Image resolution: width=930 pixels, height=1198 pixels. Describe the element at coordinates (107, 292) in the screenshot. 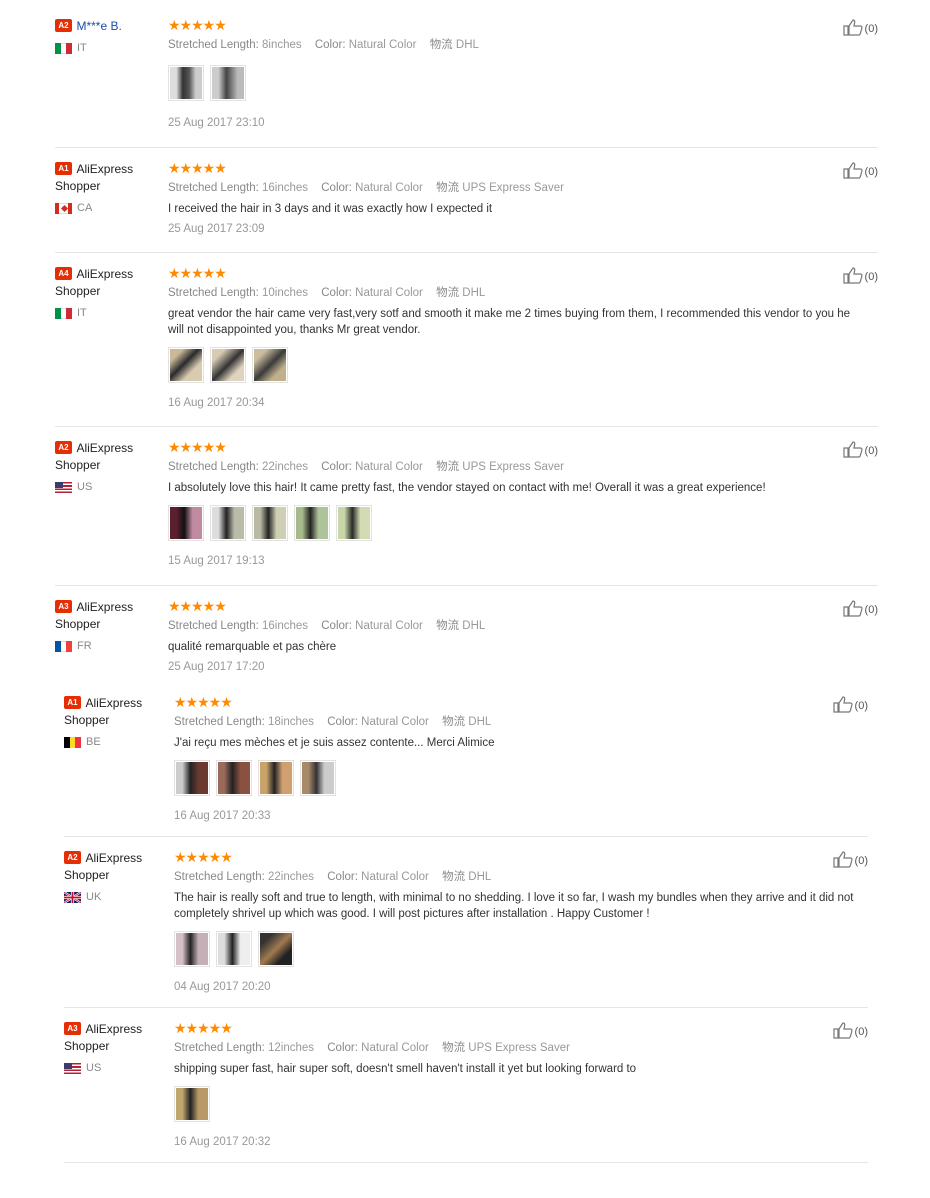

I see `reviewer-info: A4 AliExpress Shopper IT` at that location.